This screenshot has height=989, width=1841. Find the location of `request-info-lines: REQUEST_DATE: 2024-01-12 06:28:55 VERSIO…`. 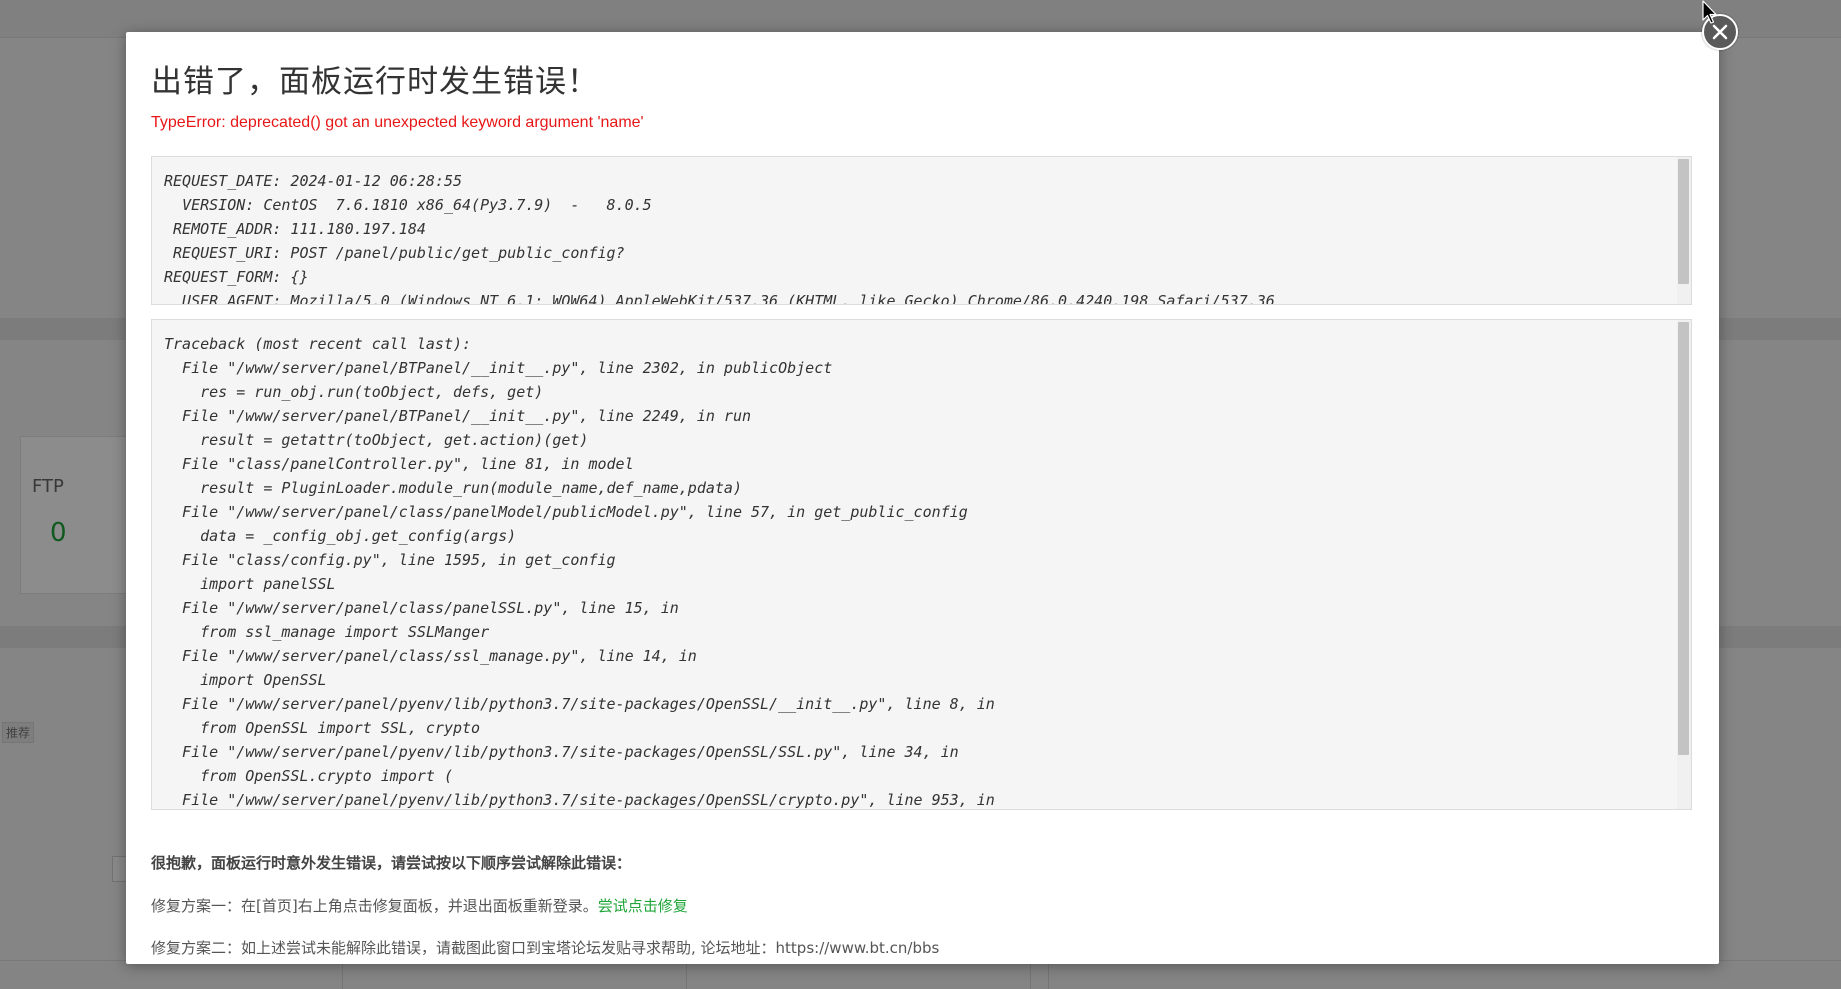

request-info-lines: REQUEST_DATE: 2024-01-12 06:28:55 VERSIO… is located at coordinates (916, 237).